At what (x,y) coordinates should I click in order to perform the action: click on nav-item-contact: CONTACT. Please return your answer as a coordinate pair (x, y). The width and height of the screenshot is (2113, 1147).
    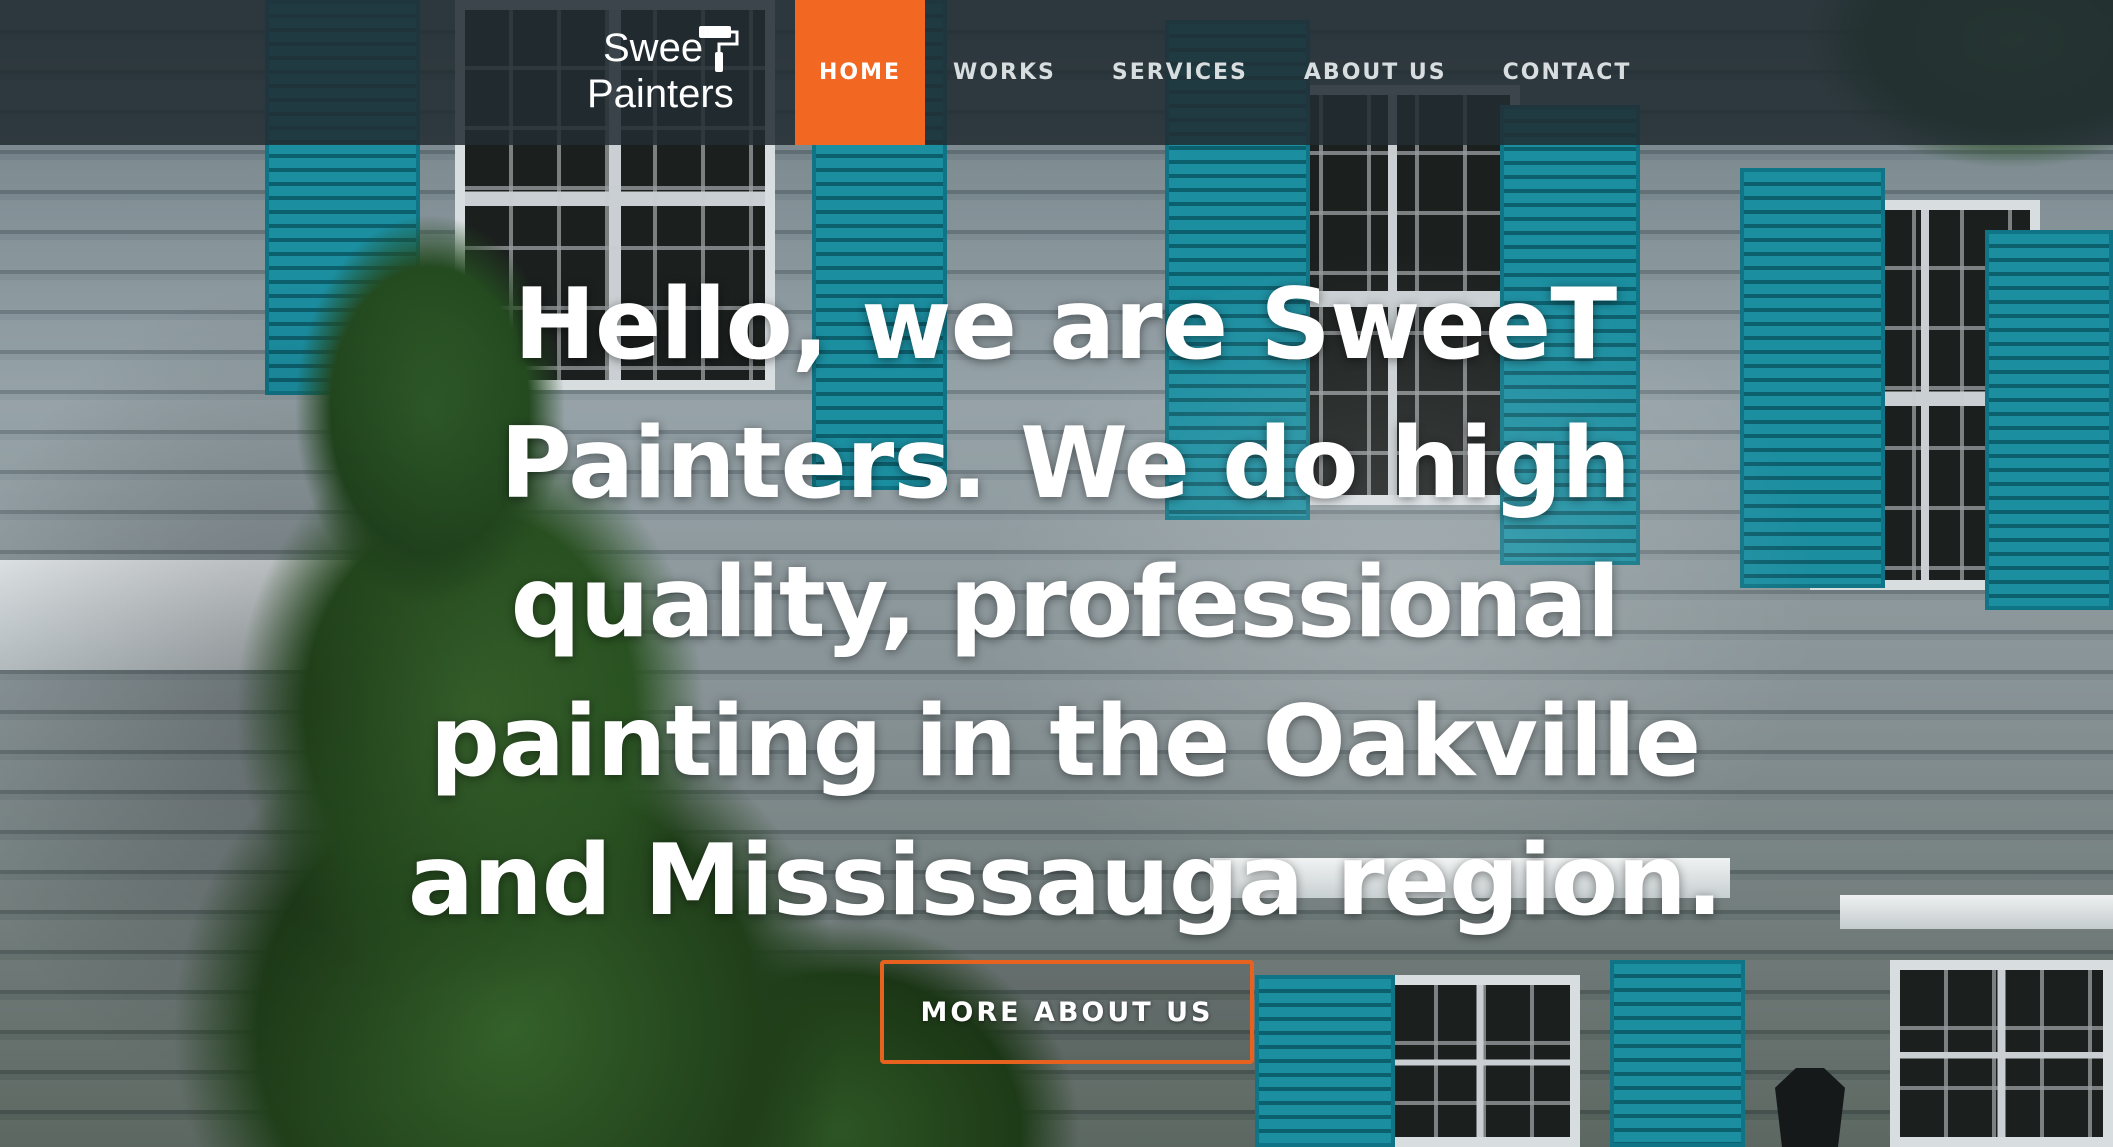
    Looking at the image, I should click on (1567, 72).